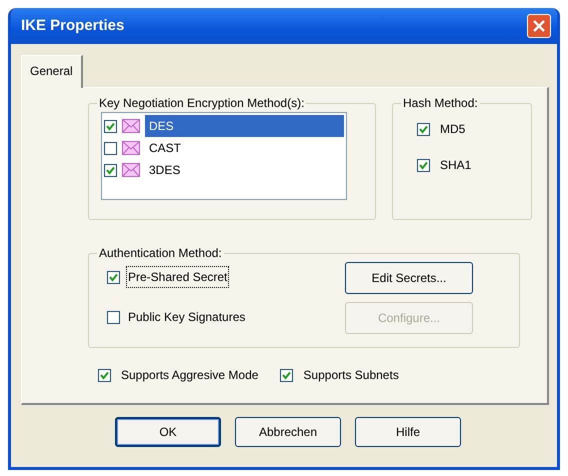 This screenshot has width=568, height=476. Describe the element at coordinates (244, 126) in the screenshot. I see `list-item: DES` at that location.